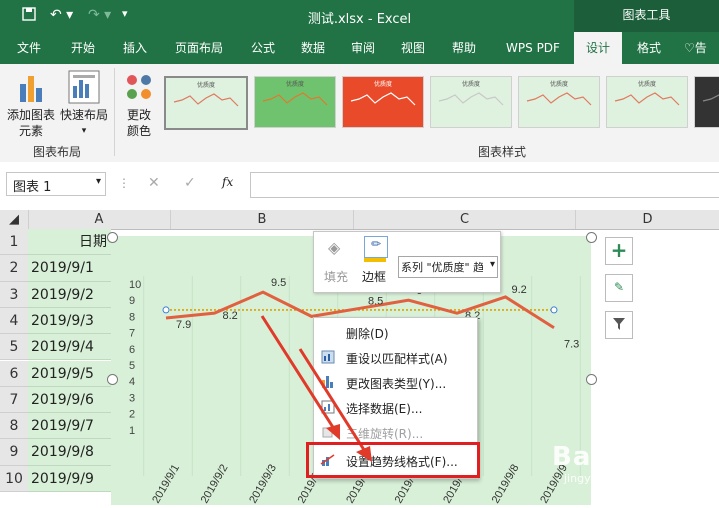  What do you see at coordinates (333, 432) in the screenshot?
I see `annotation-arrow-head` at bounding box center [333, 432].